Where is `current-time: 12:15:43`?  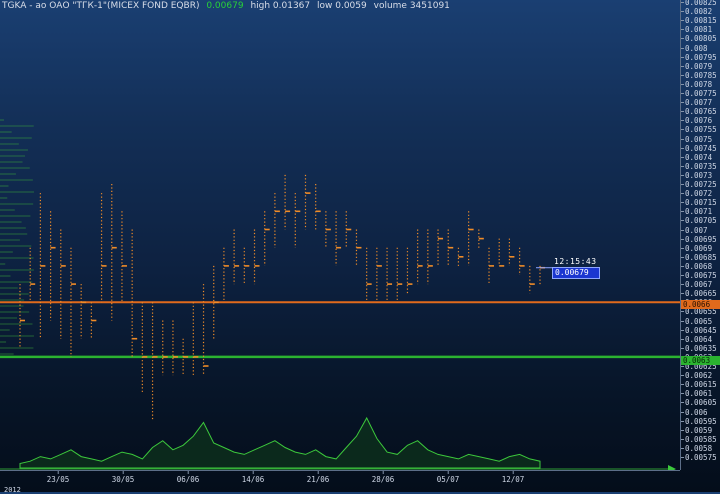 current-time: 12:15:43 is located at coordinates (575, 261).